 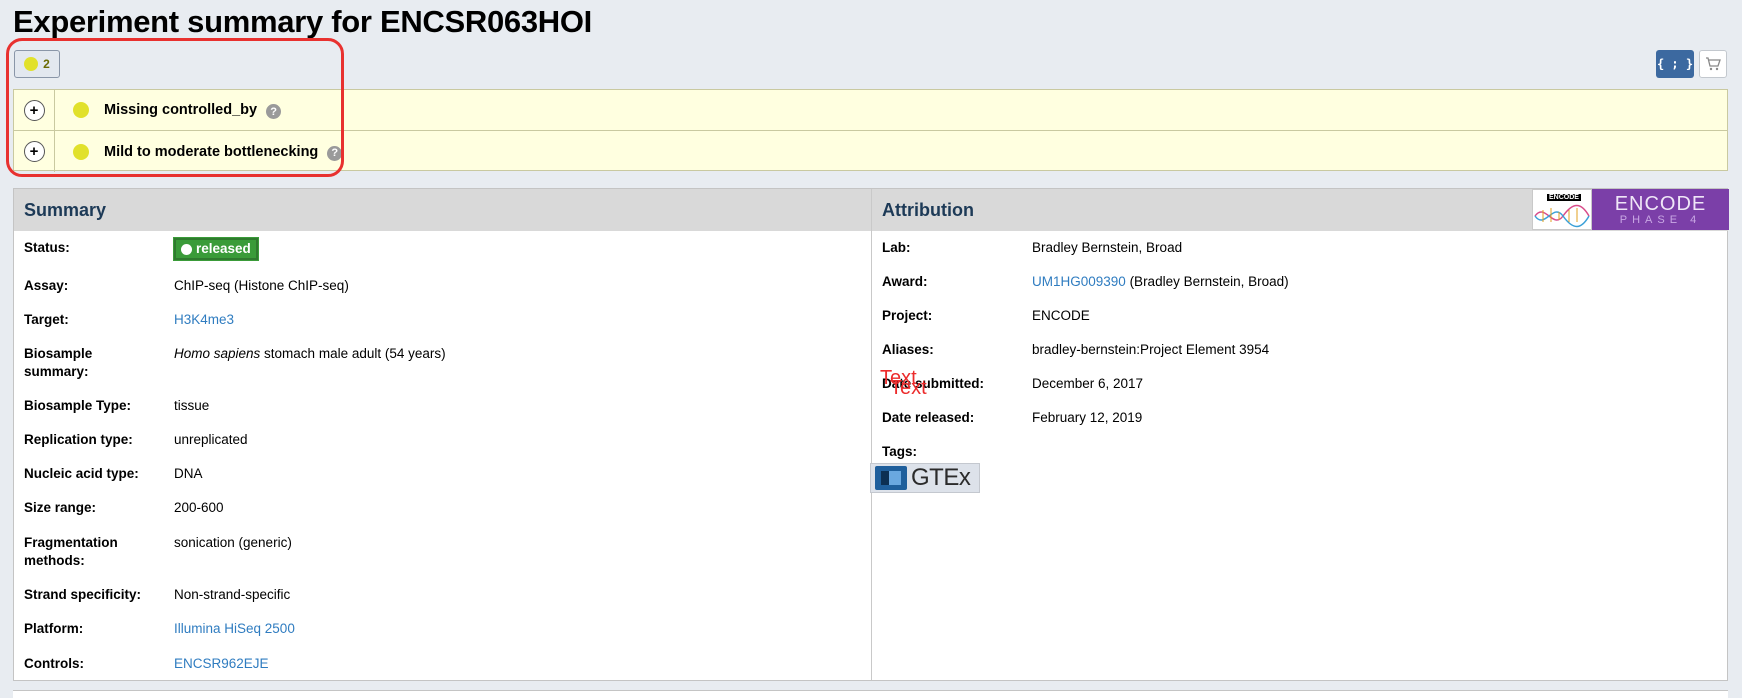 I want to click on size-range-key: Size range:, so click(x=60, y=507).